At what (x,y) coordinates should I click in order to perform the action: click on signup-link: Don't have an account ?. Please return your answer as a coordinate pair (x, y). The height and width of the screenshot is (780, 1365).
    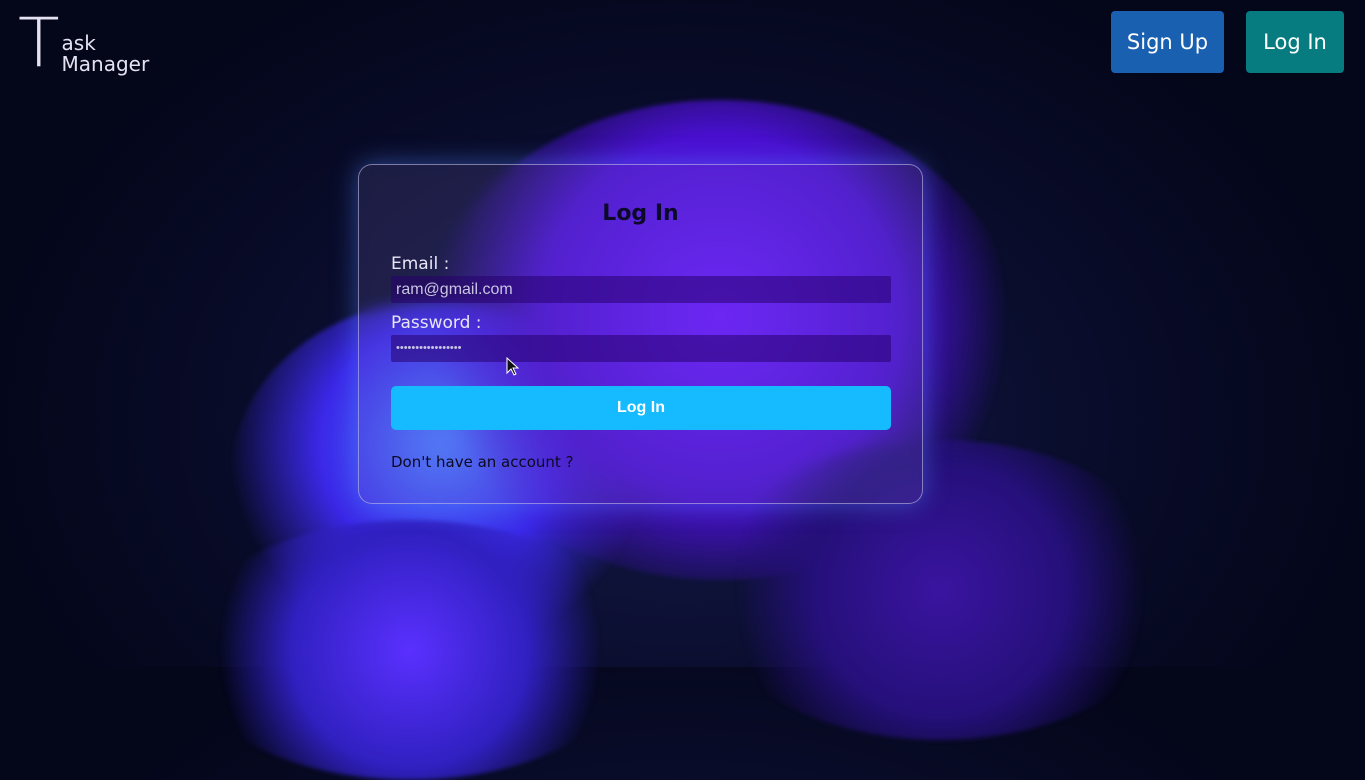
    Looking at the image, I should click on (482, 462).